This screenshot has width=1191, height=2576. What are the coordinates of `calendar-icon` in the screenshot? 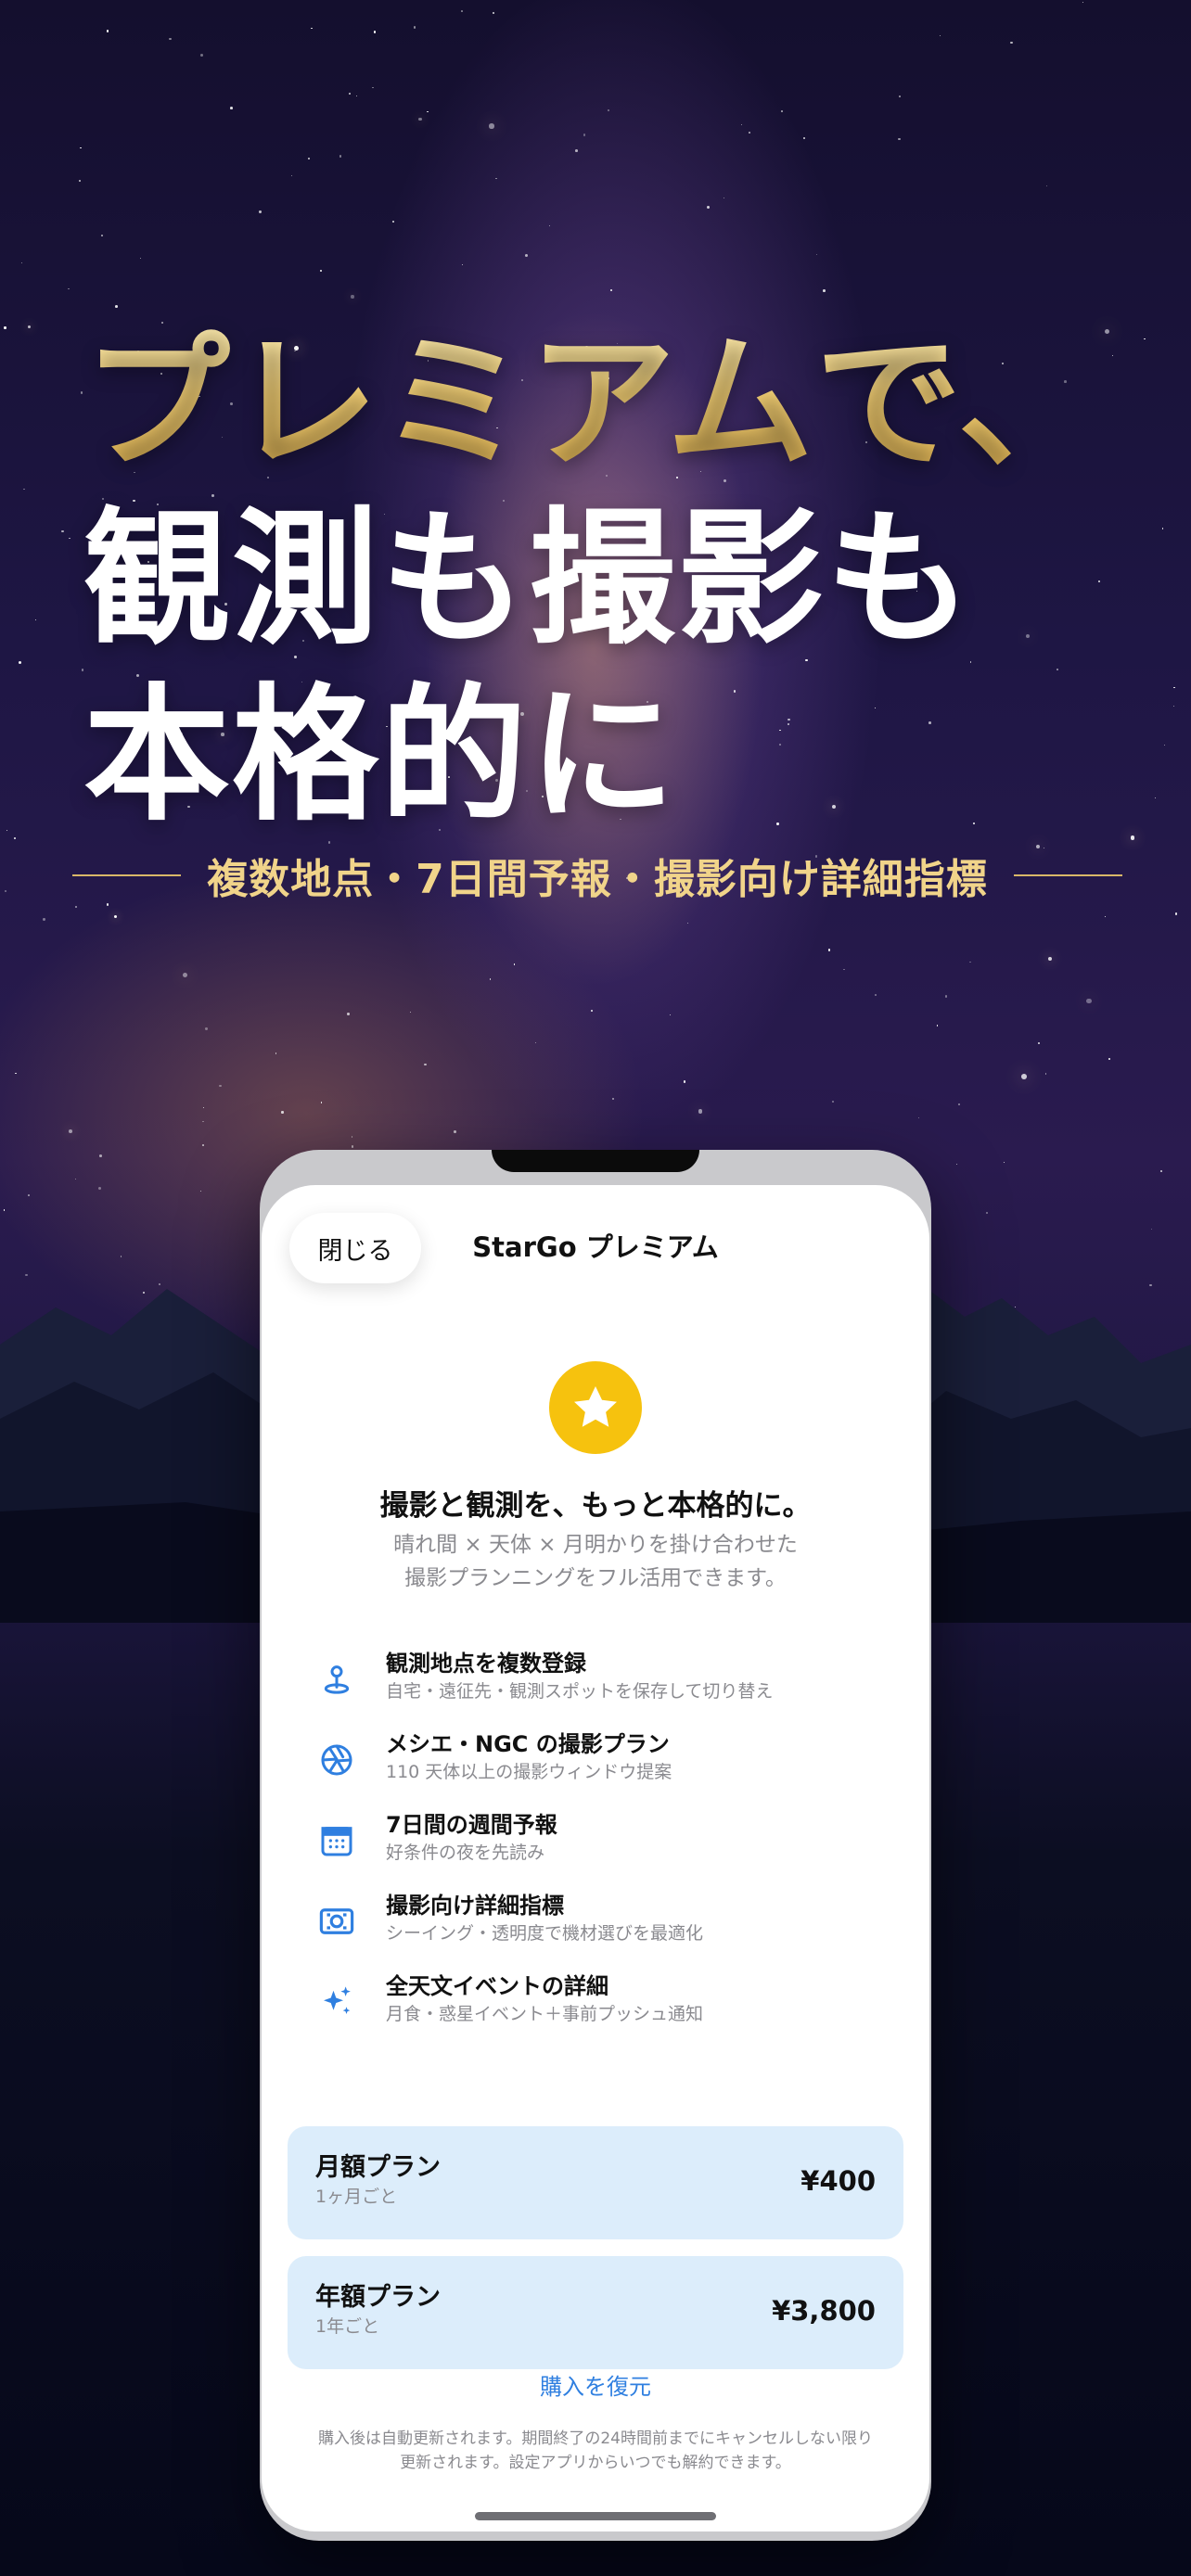 It's located at (336, 1840).